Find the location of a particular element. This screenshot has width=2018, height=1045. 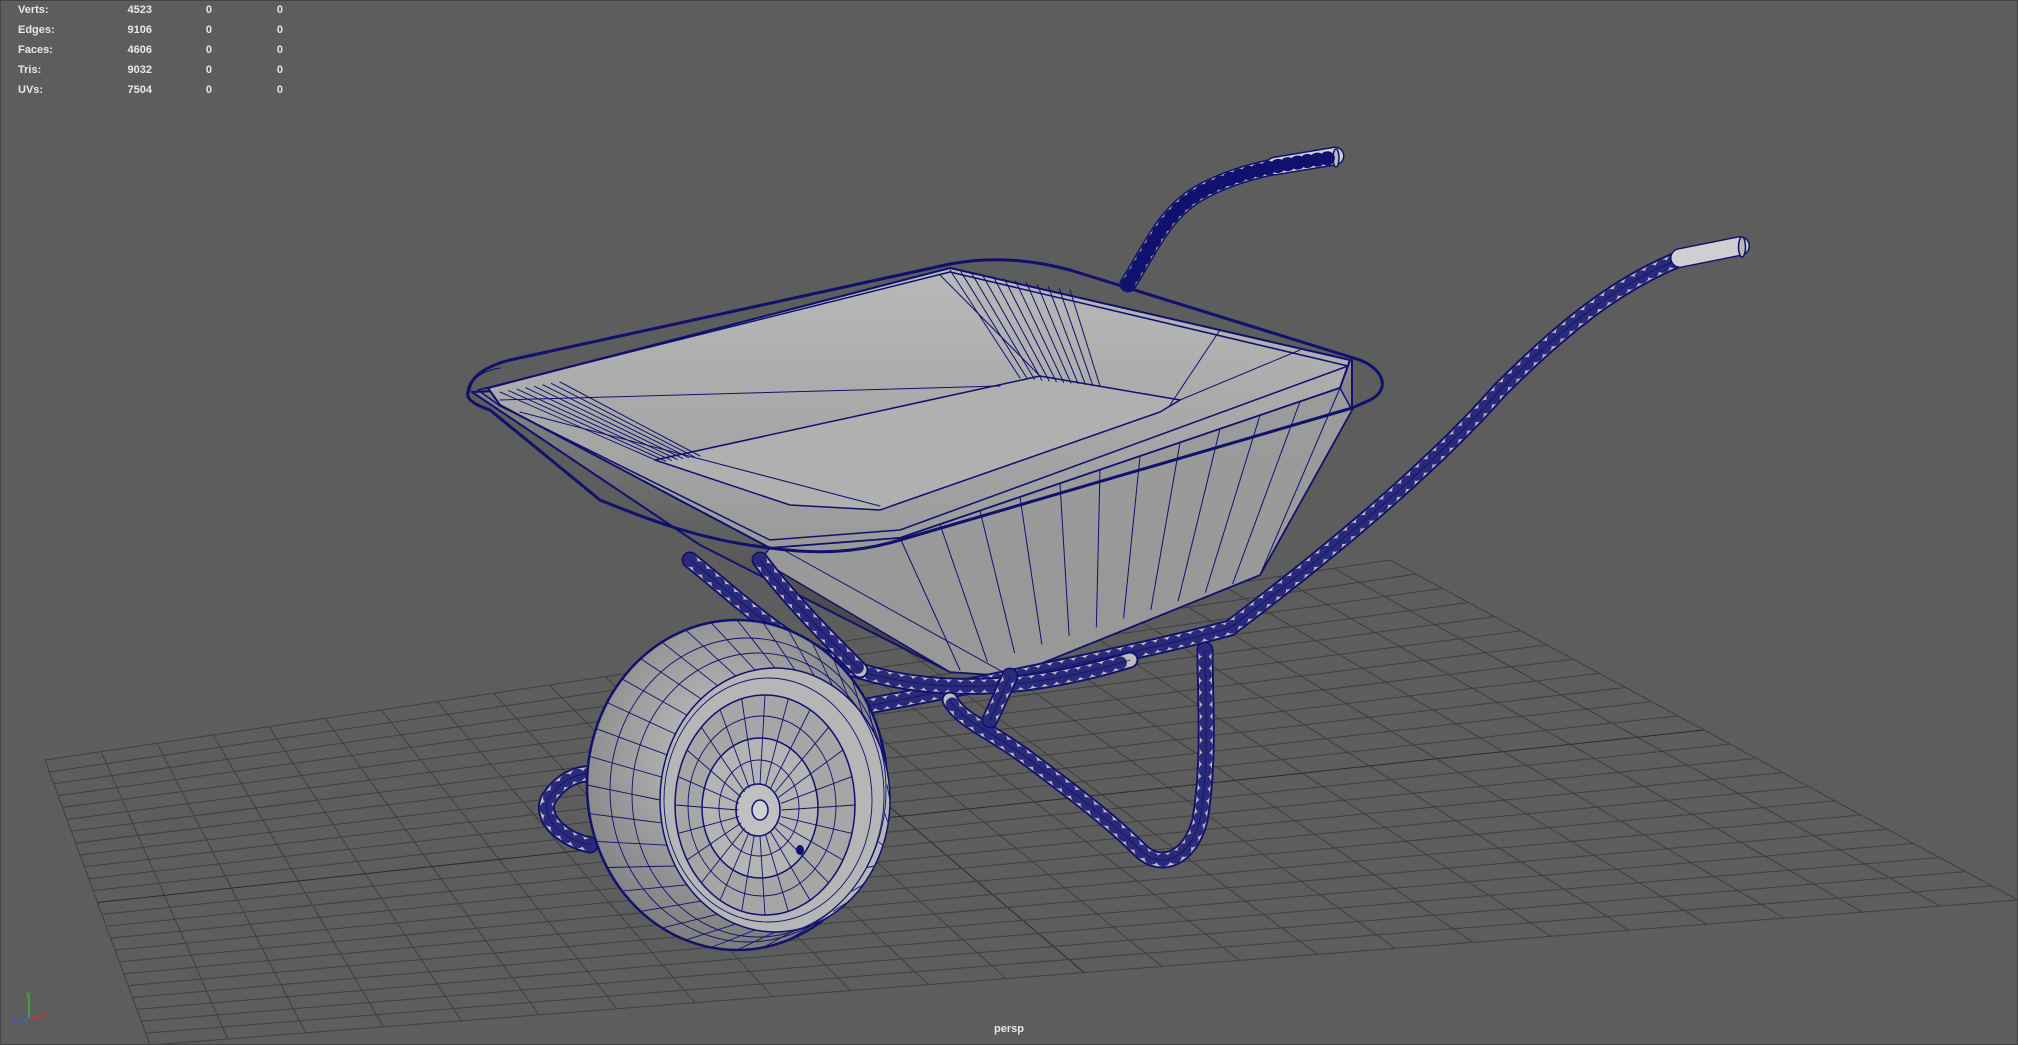

hud-stat-value: 9106 is located at coordinates (139, 30).